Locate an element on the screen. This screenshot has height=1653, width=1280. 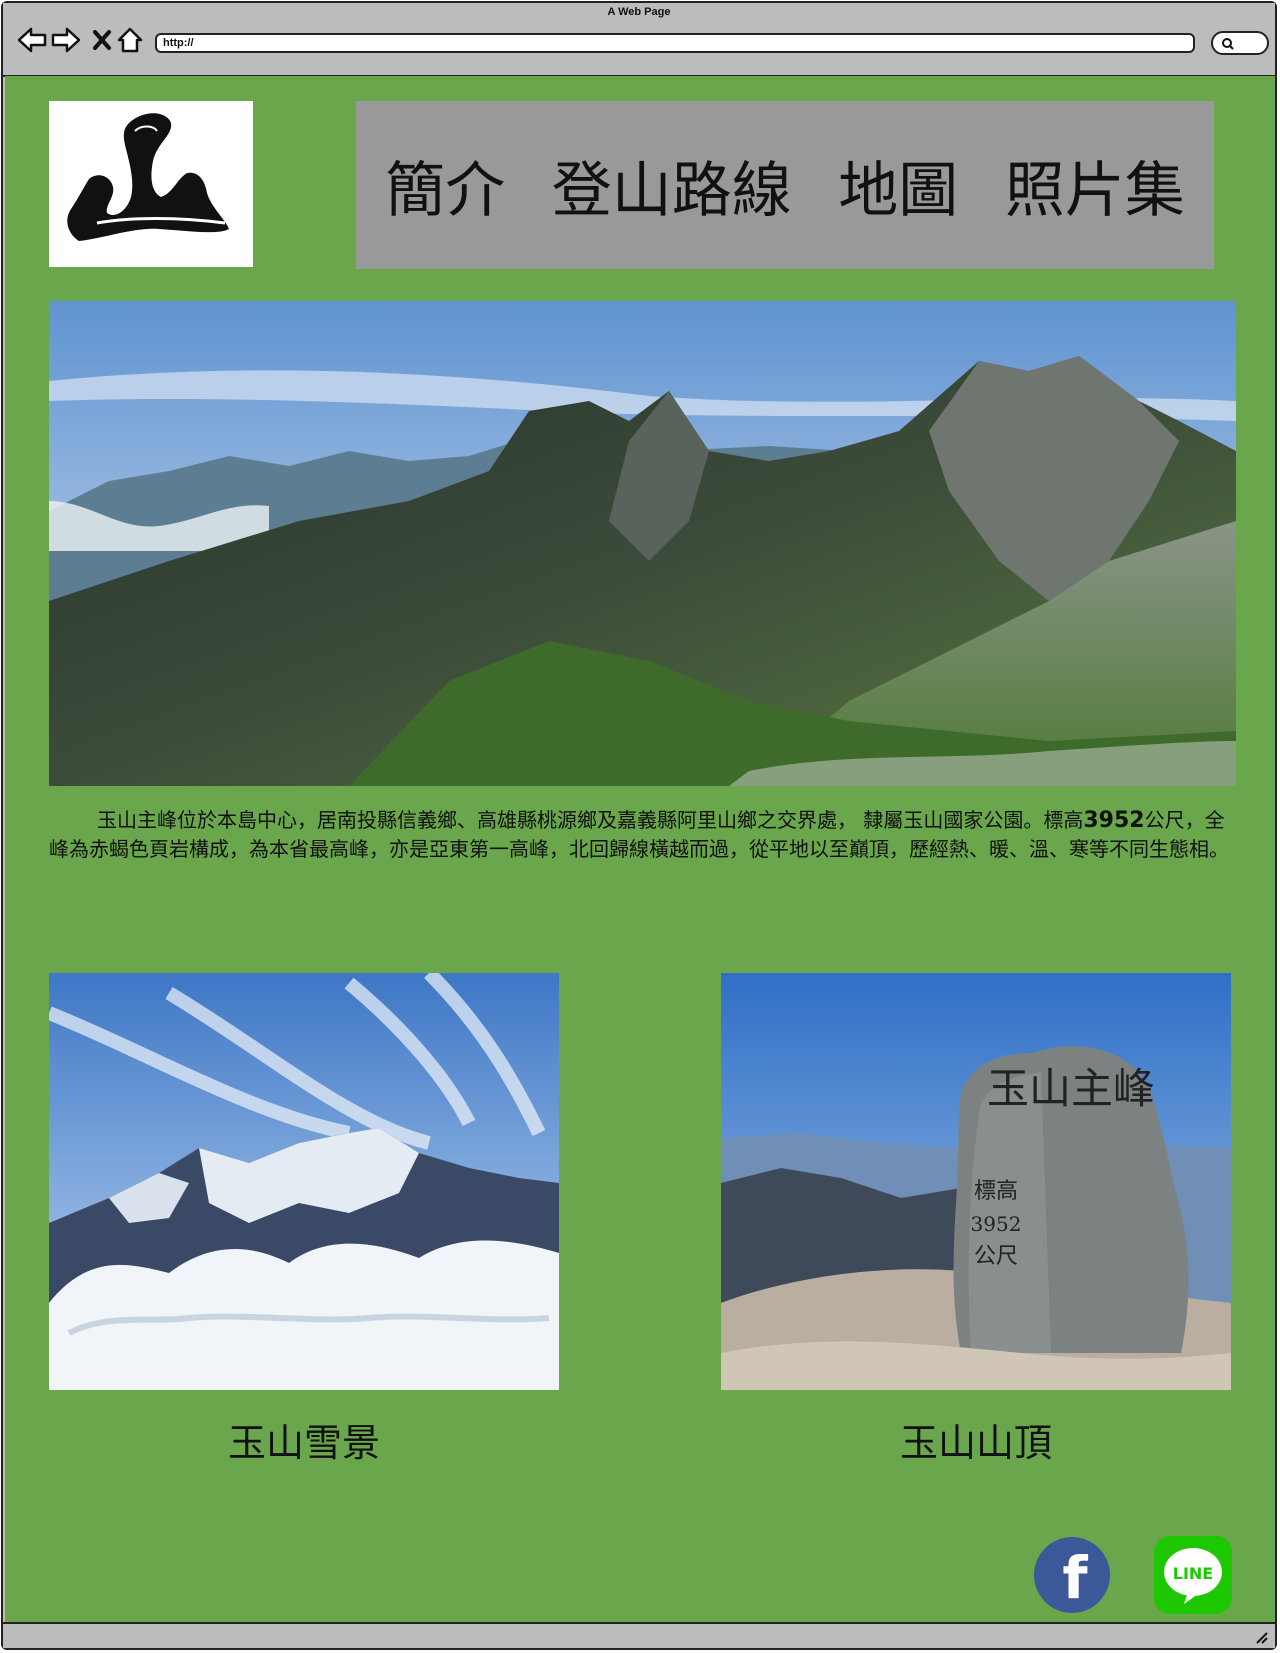
main-nav: 簡介 登山路線 地圖 照片集 is located at coordinates (785, 185).